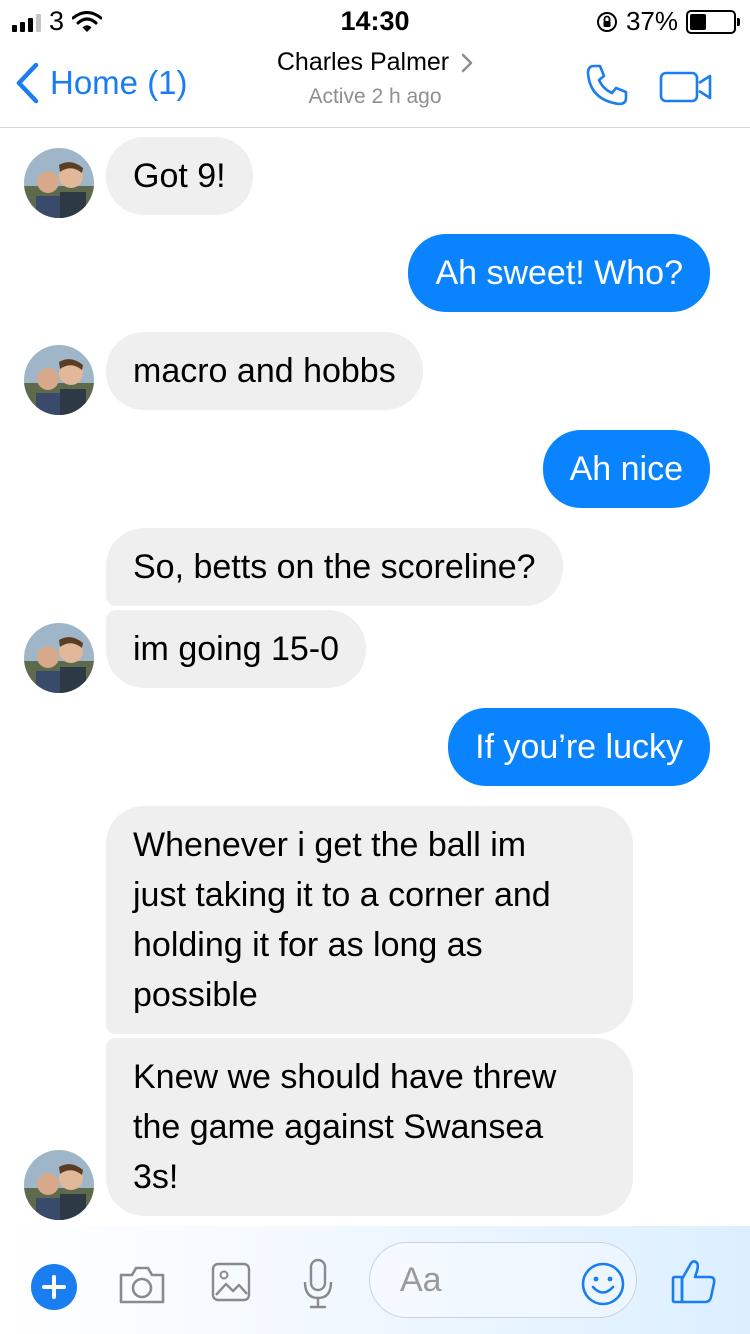 The width and height of the screenshot is (750, 1334). What do you see at coordinates (606, 21) in the screenshot?
I see `orientation-lock-icon` at bounding box center [606, 21].